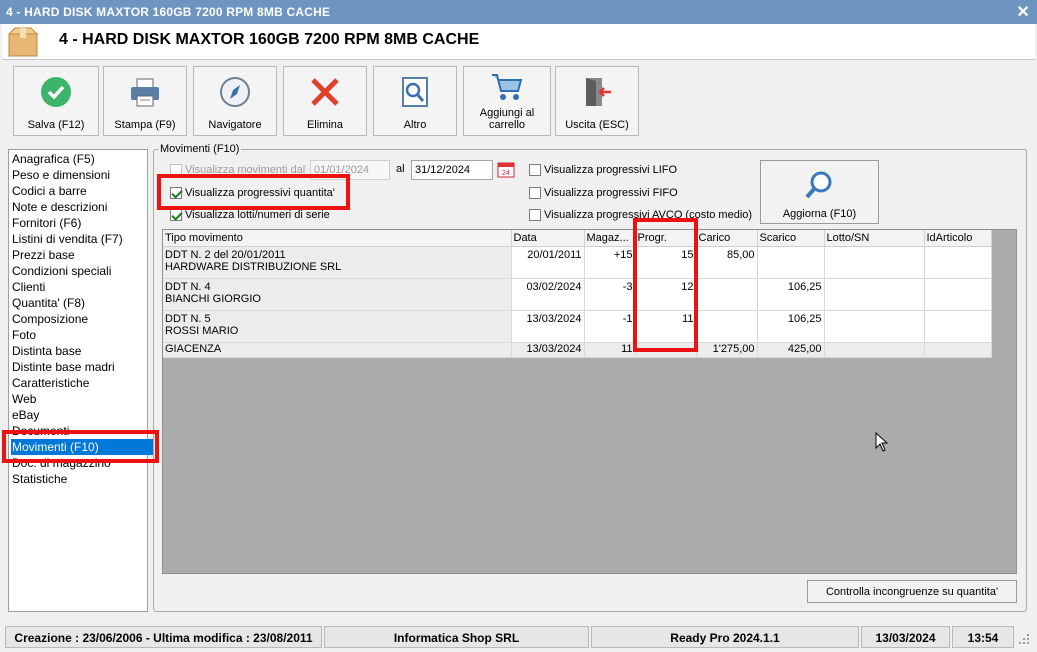  Describe the element at coordinates (23, 42) in the screenshot. I see `box-icon` at that location.